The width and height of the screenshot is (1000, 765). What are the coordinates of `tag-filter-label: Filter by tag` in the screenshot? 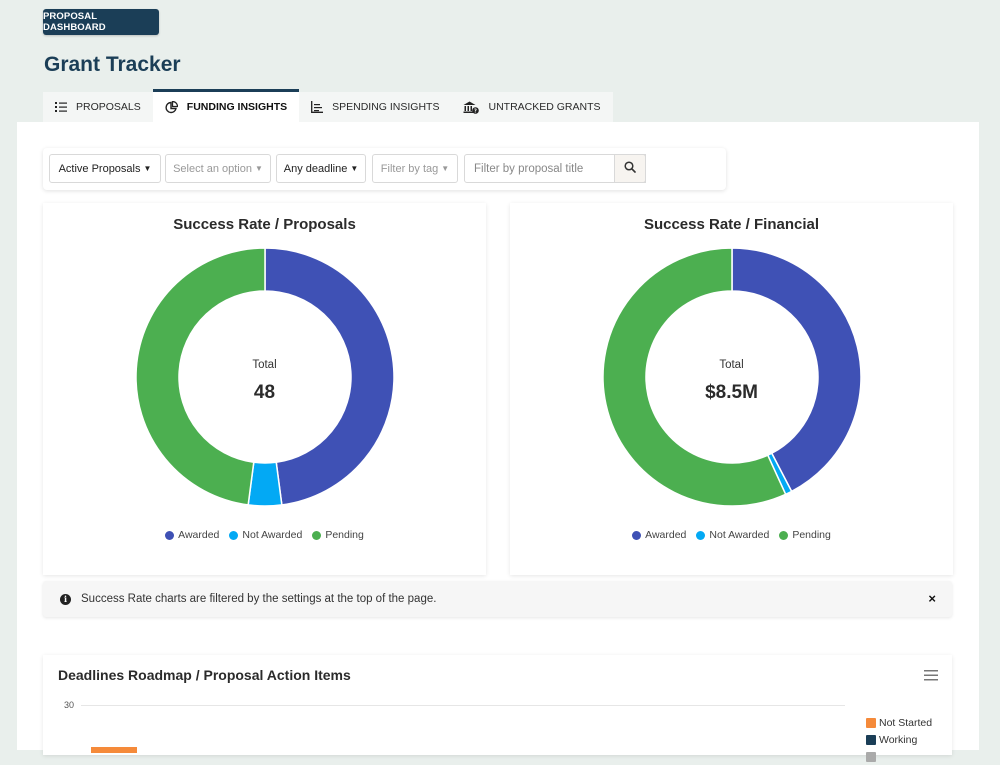 It's located at (409, 168).